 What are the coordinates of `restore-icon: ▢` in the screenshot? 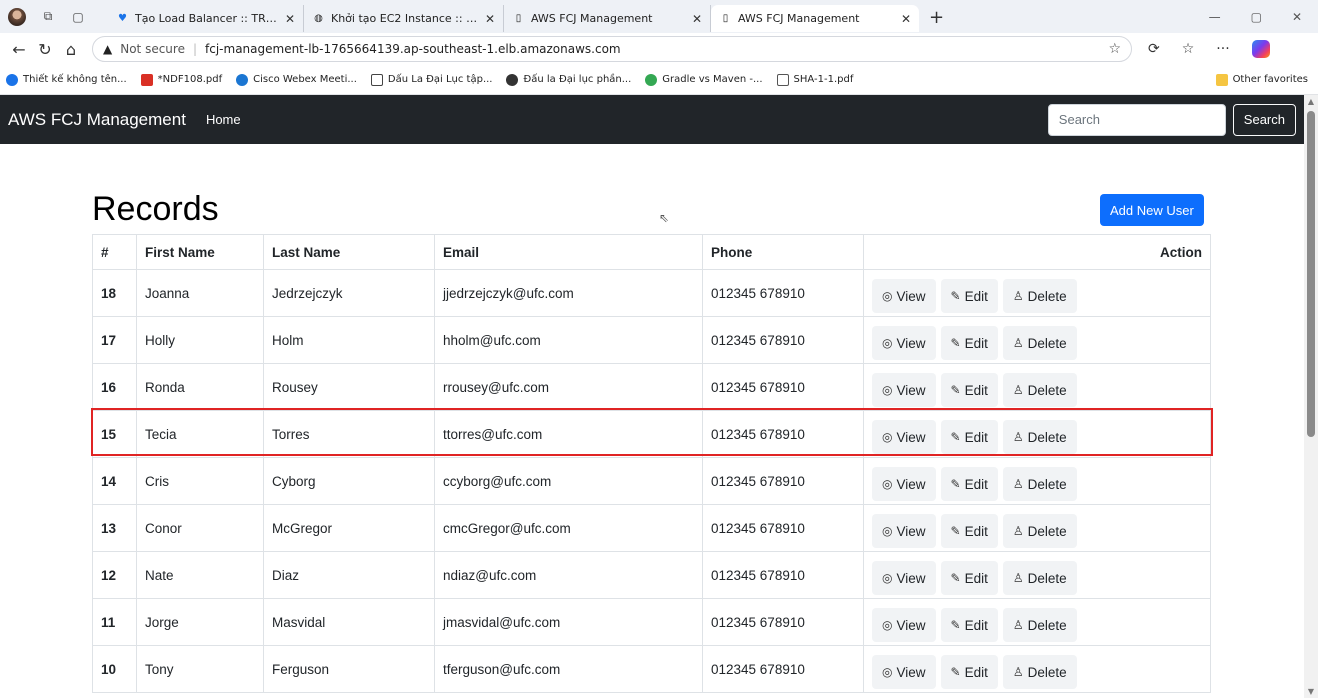 It's located at (1256, 17).